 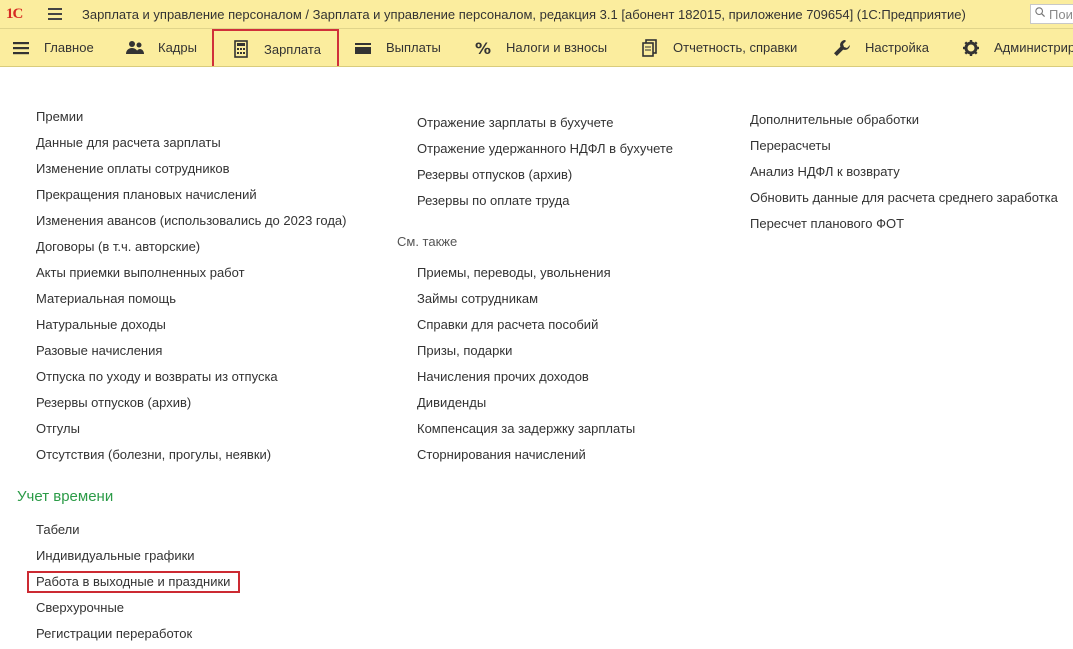 What do you see at coordinates (834, 119) in the screenshot?
I see `link-additional-processing: Дополнительные обработки` at bounding box center [834, 119].